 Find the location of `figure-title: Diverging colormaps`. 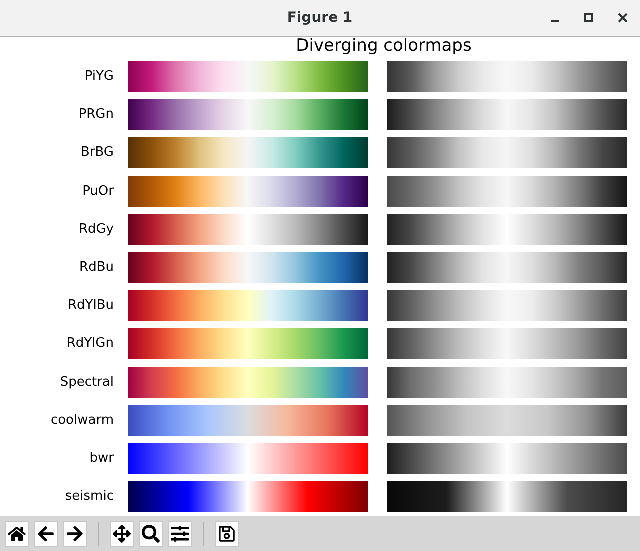

figure-title: Diverging colormaps is located at coordinates (384, 47).